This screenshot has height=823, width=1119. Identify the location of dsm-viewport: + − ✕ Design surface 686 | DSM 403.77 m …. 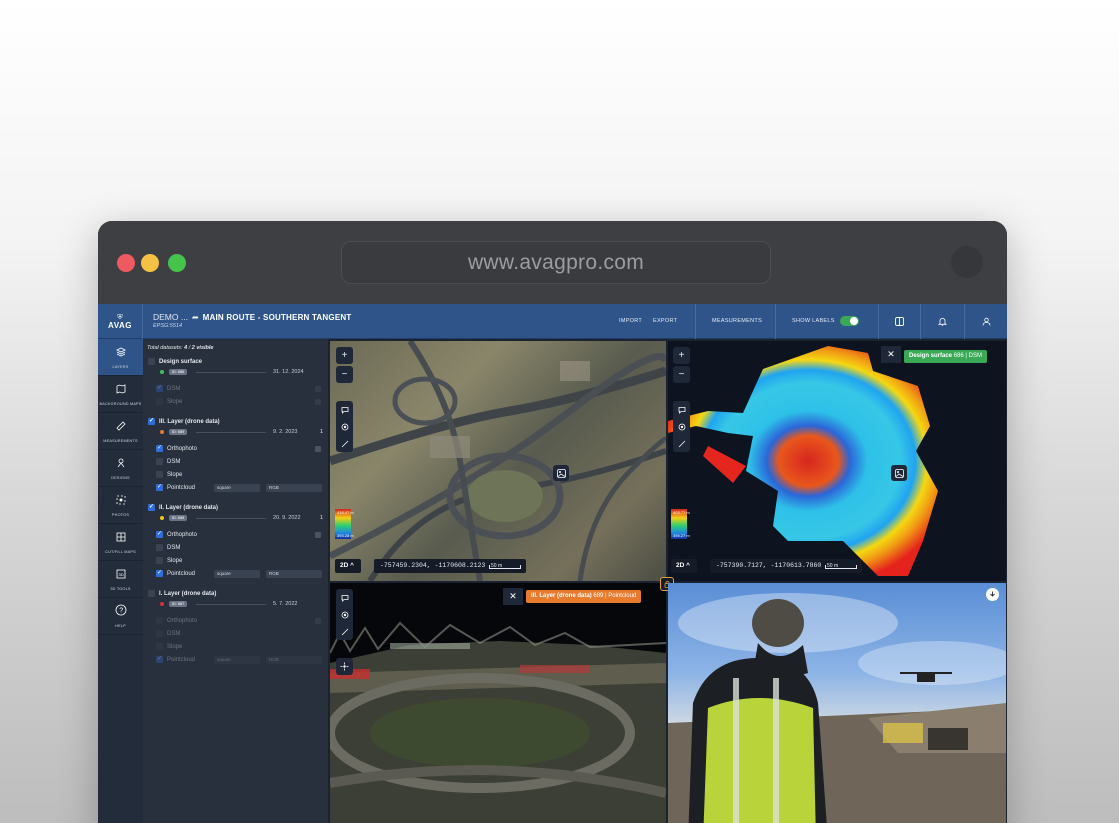
(837, 461).